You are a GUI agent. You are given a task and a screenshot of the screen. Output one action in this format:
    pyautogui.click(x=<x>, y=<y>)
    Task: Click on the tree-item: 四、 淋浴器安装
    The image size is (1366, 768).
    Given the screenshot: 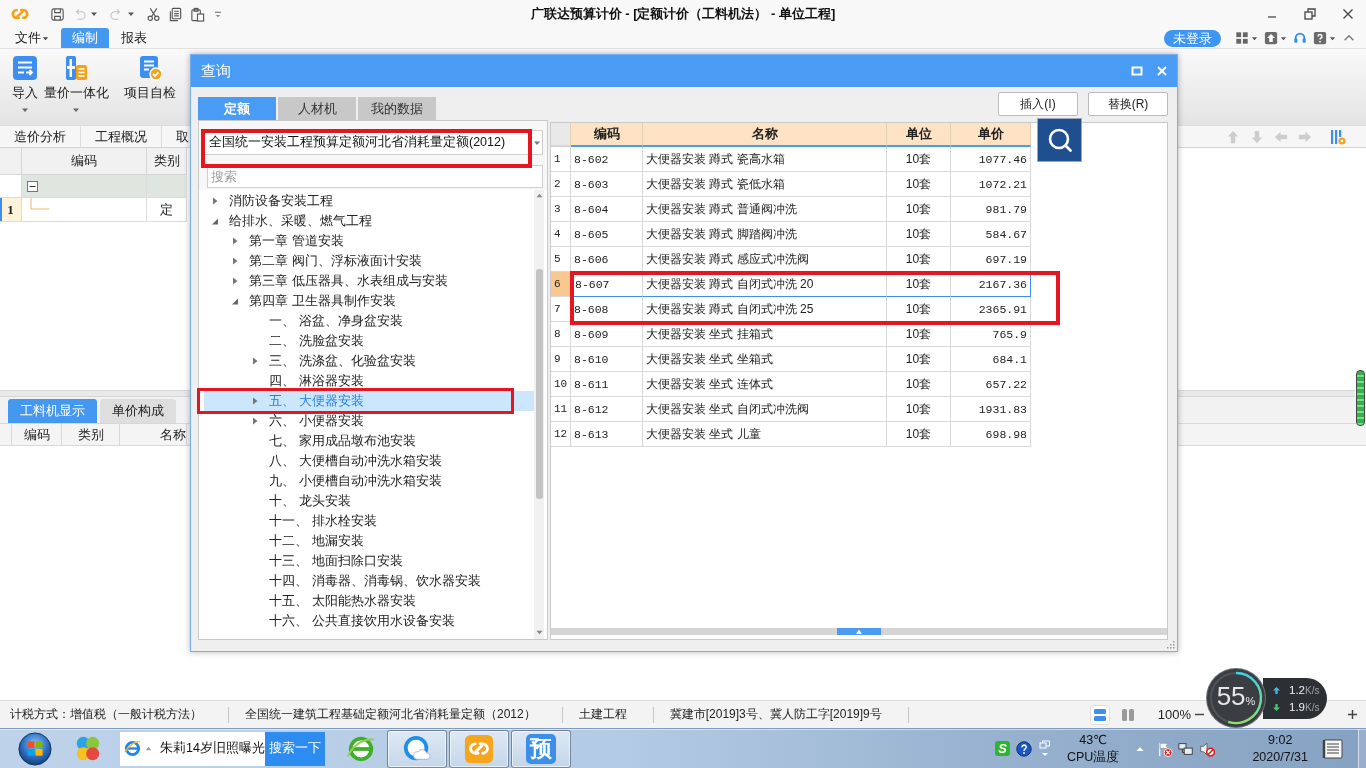 What is the action you would take?
    pyautogui.click(x=369, y=381)
    